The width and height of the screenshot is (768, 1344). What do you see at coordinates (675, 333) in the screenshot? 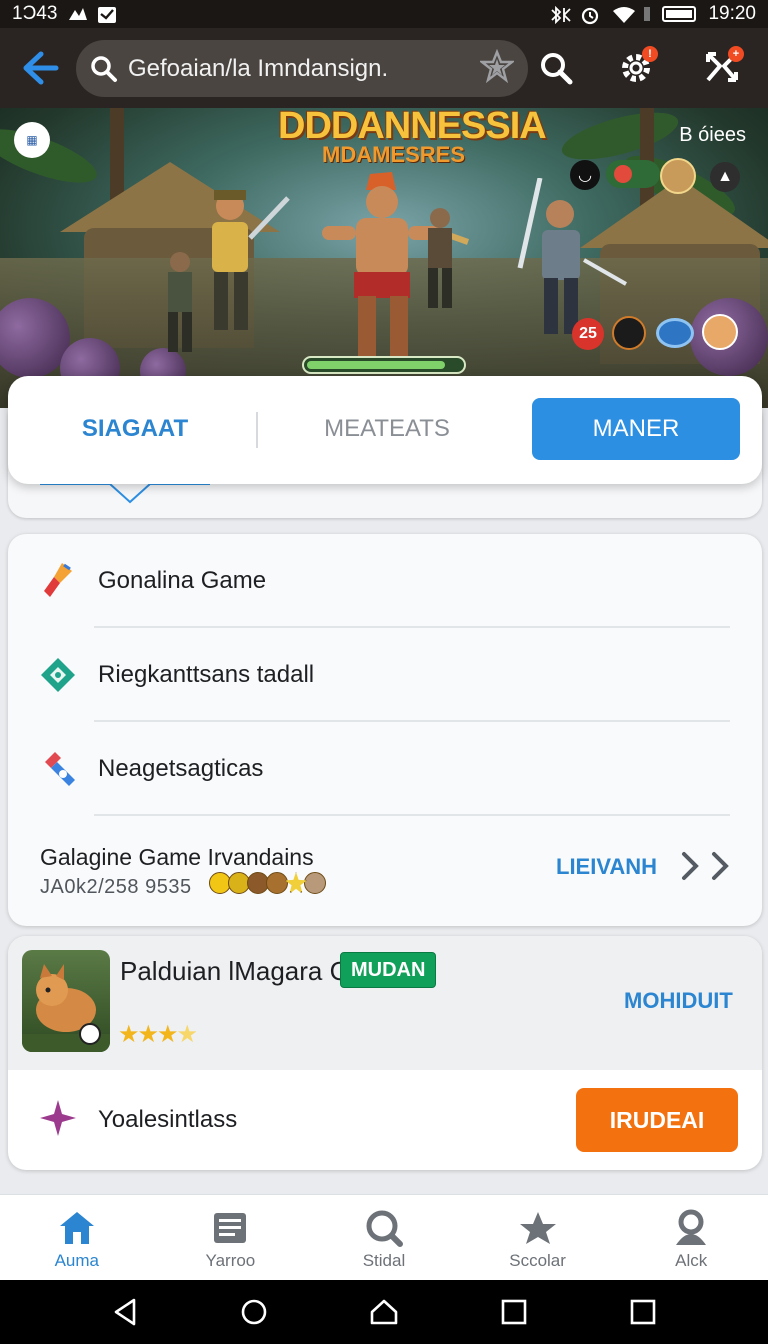
I see `hero-disc-icon` at bounding box center [675, 333].